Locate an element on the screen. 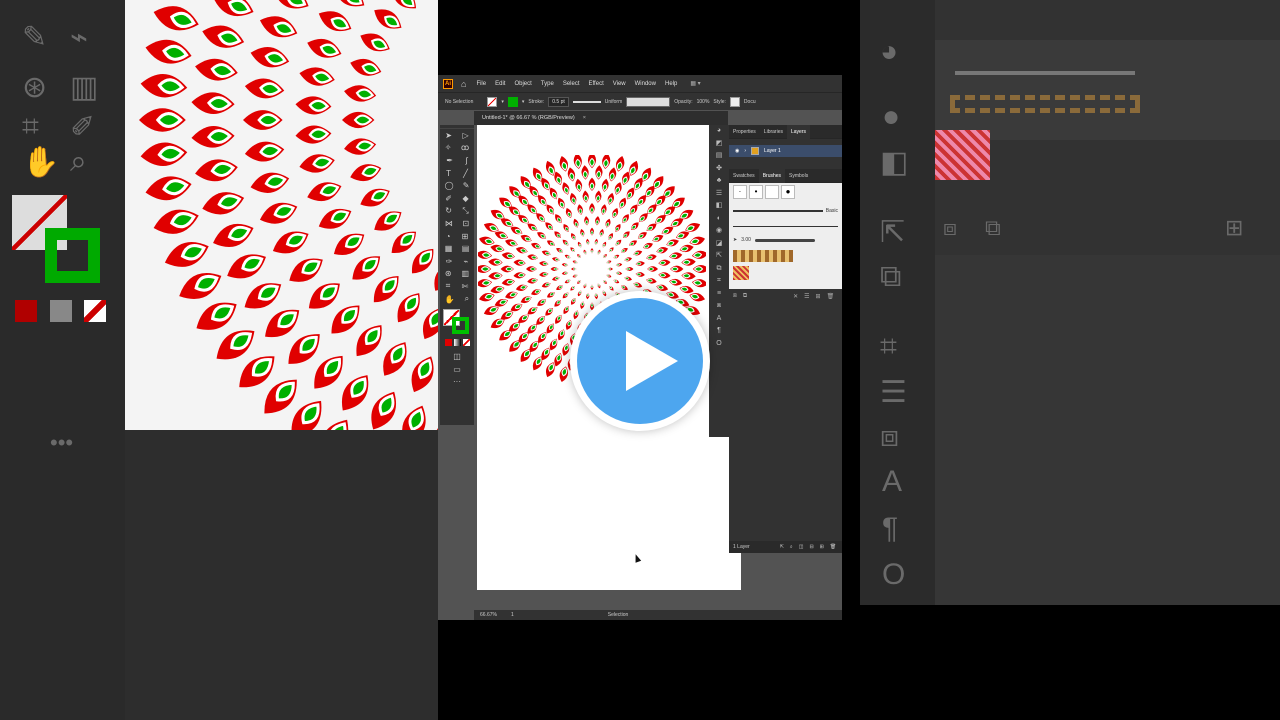 Image resolution: width=1280 pixels, height=720 pixels. artboard-navigation-field: 1 is located at coordinates (512, 615).